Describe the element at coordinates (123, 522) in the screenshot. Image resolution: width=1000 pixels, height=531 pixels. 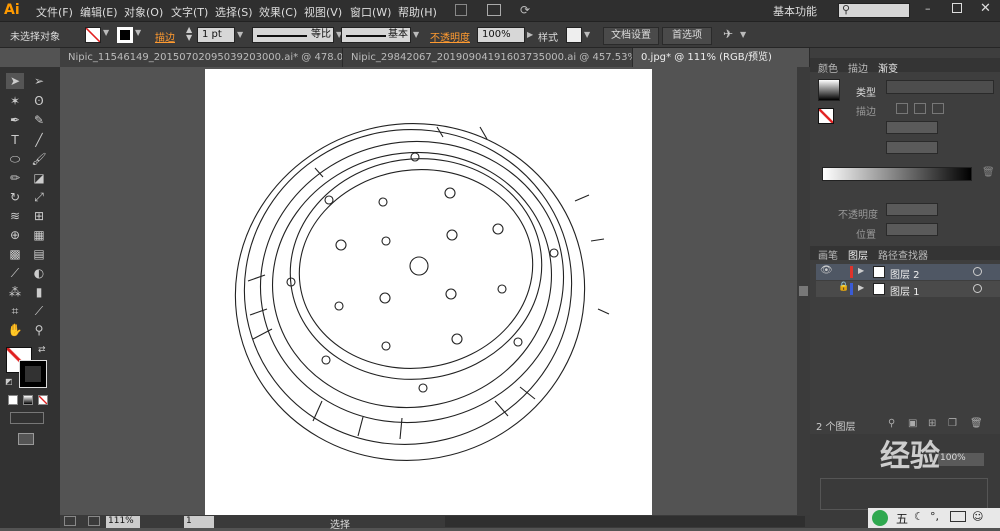
I see `zoom-field: 111%` at that location.